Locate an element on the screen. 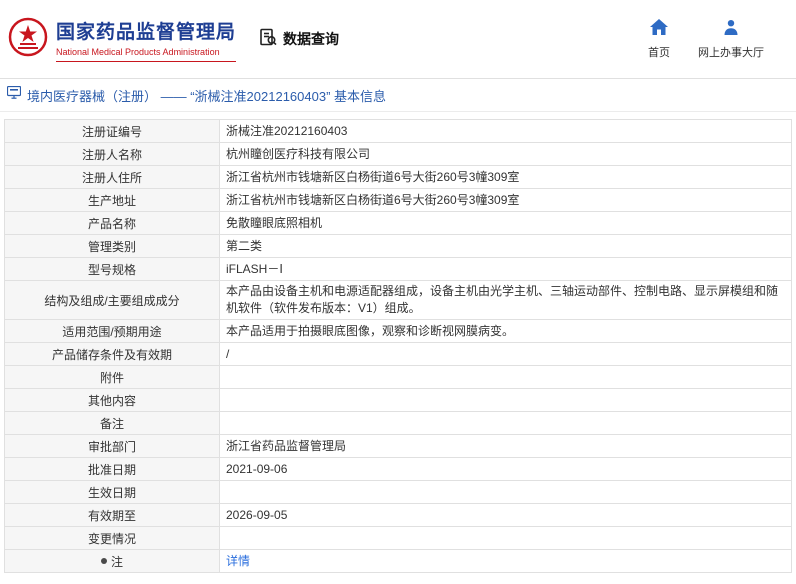 This screenshot has height=584, width=796. table-row: 生效日期 is located at coordinates (398, 492).